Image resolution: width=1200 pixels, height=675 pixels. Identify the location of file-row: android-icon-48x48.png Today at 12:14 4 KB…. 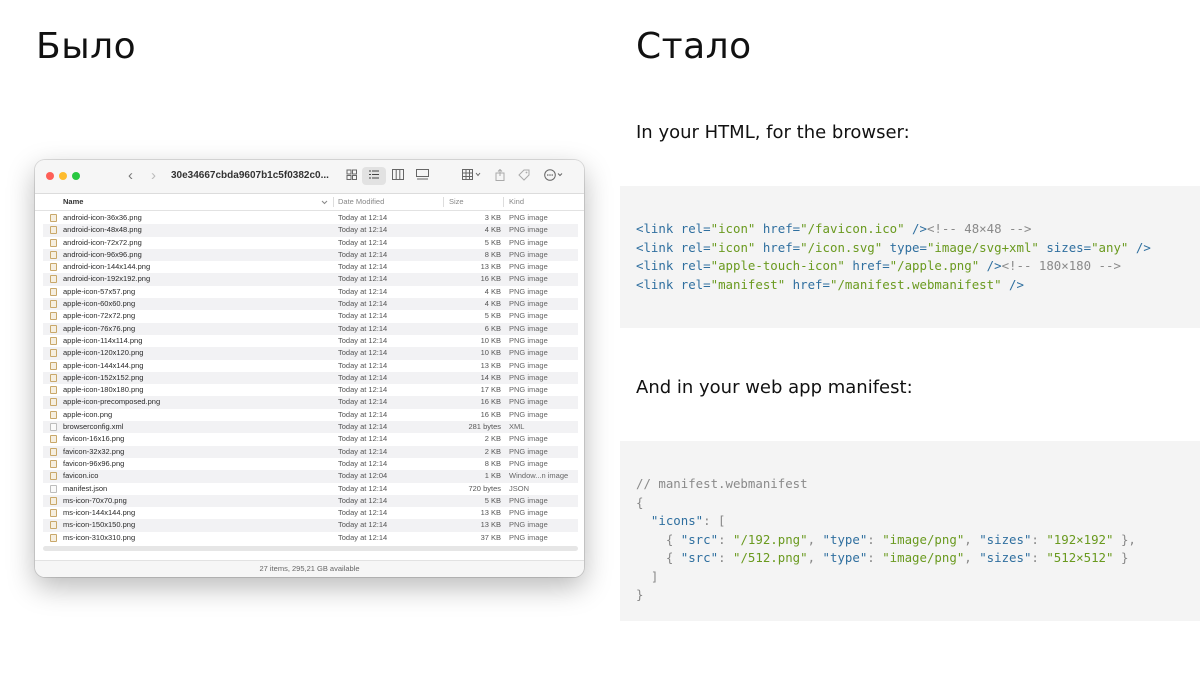
(310, 230).